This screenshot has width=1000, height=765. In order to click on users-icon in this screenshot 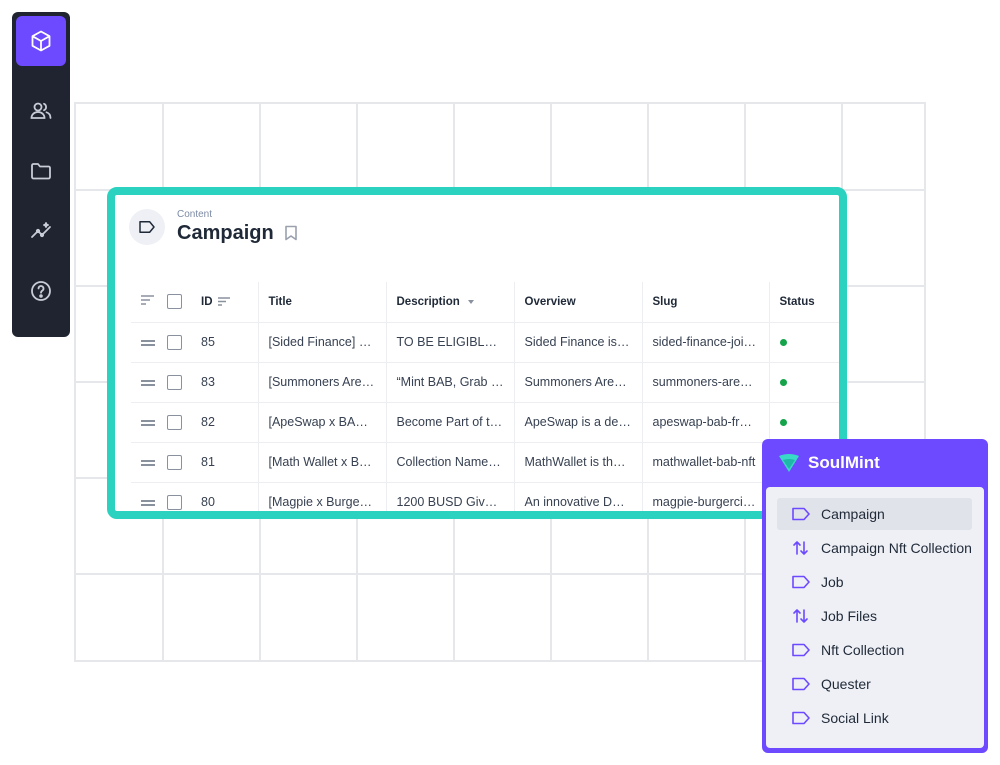, I will do `click(41, 110)`.